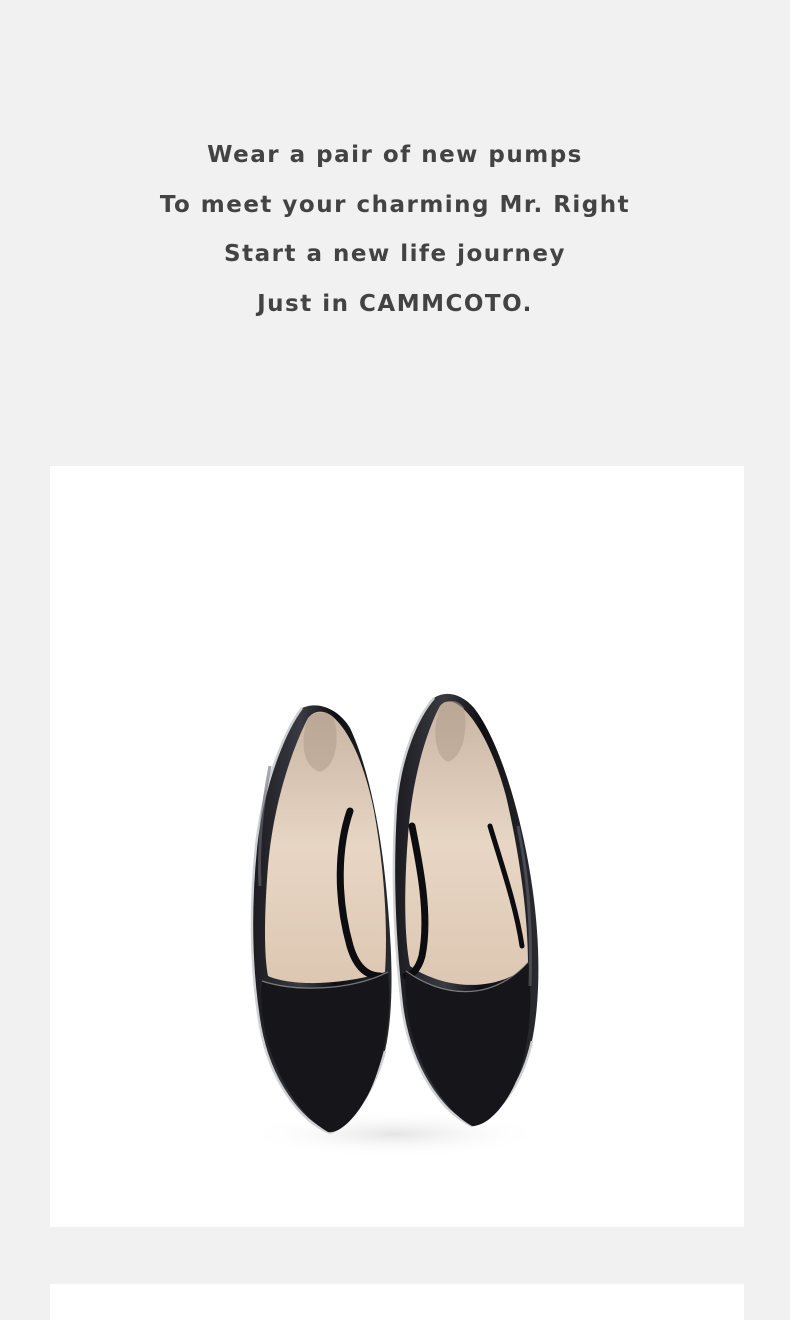 This screenshot has height=1320, width=790. I want to click on next-photo-card, so click(397, 1302).